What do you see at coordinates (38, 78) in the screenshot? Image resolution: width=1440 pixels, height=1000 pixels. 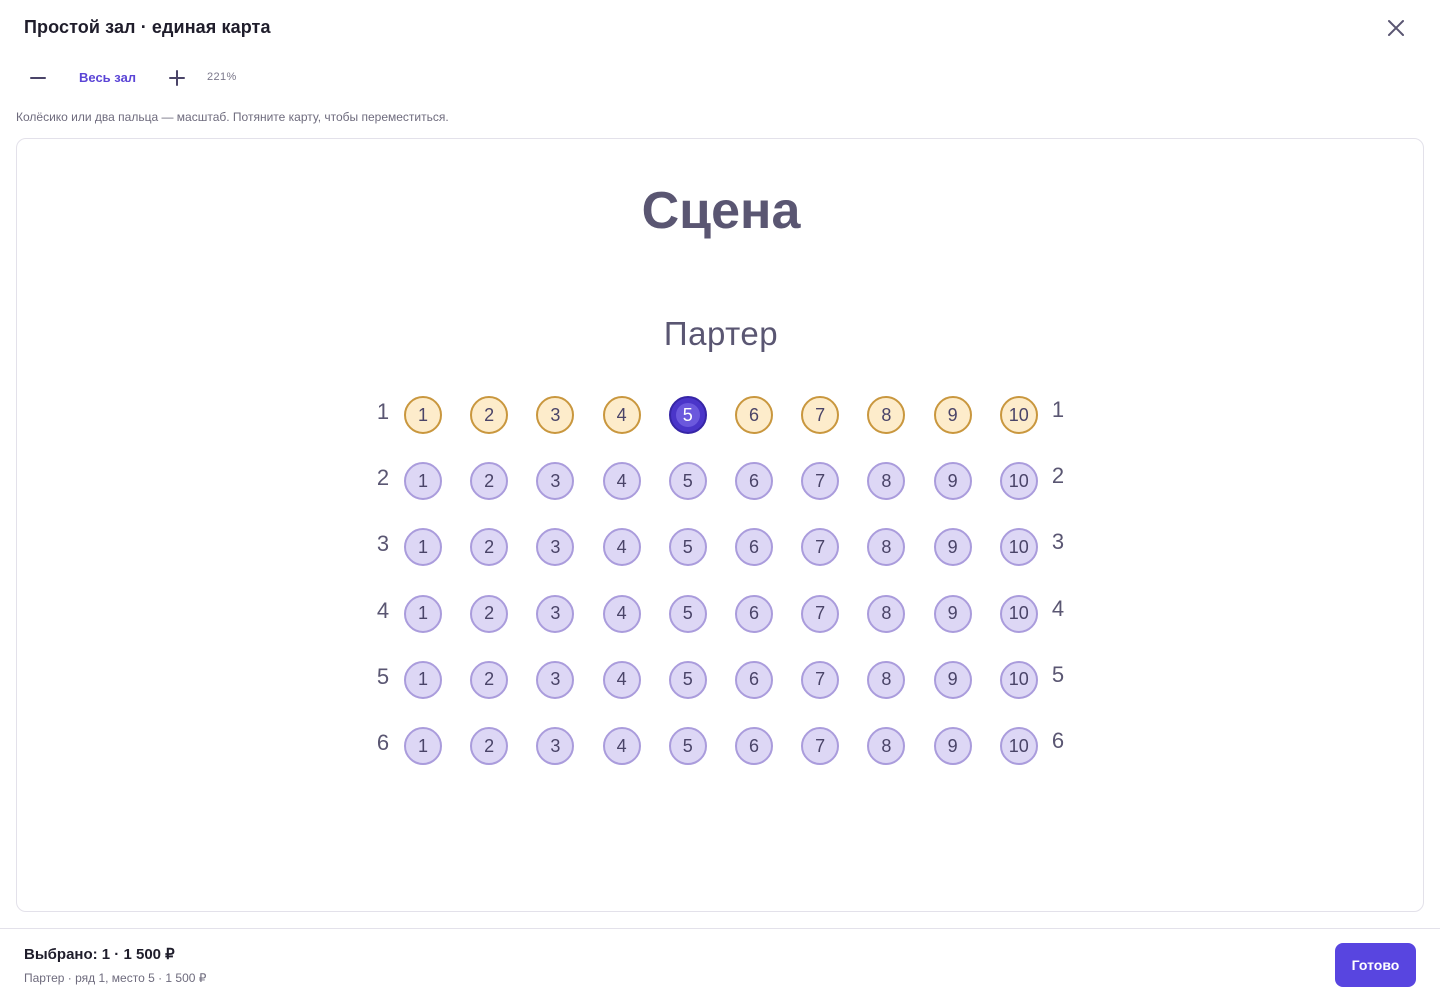 I see `zoom-out-button` at bounding box center [38, 78].